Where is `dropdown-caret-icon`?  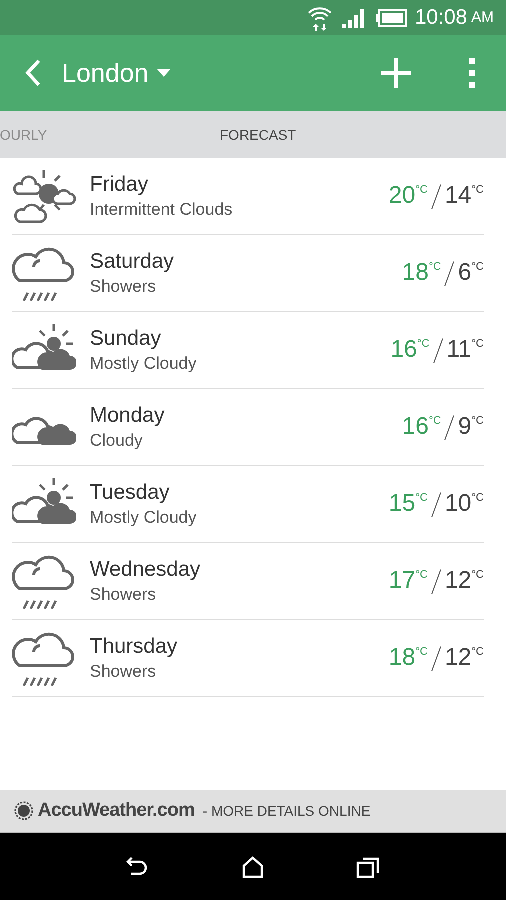 dropdown-caret-icon is located at coordinates (163, 73).